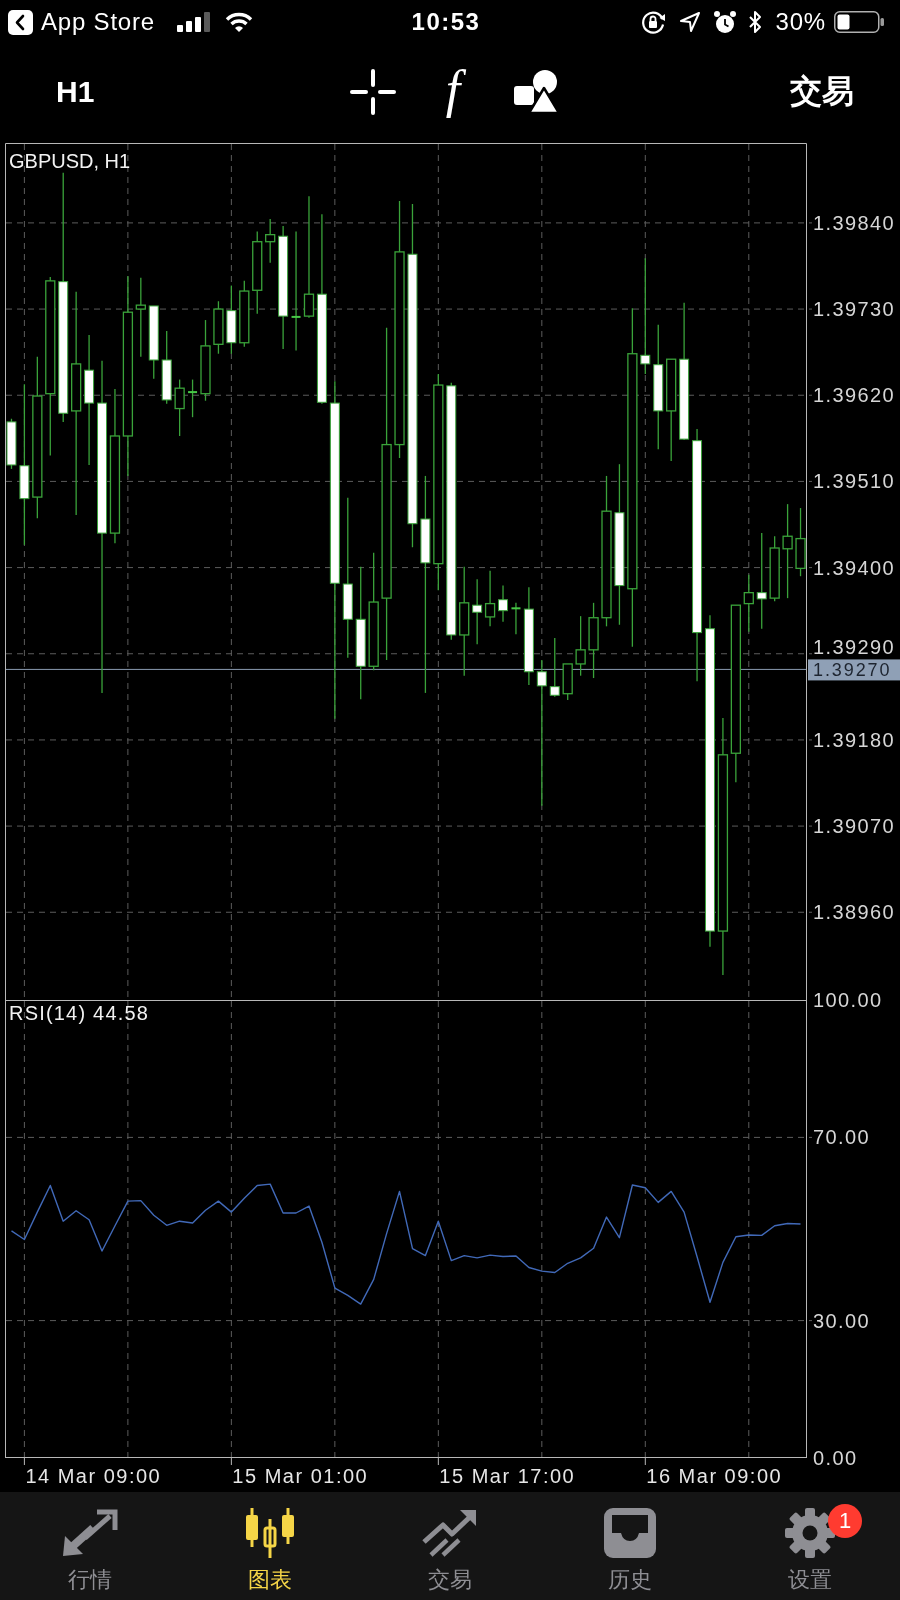  I want to click on back-link: App Store, so click(98, 22).